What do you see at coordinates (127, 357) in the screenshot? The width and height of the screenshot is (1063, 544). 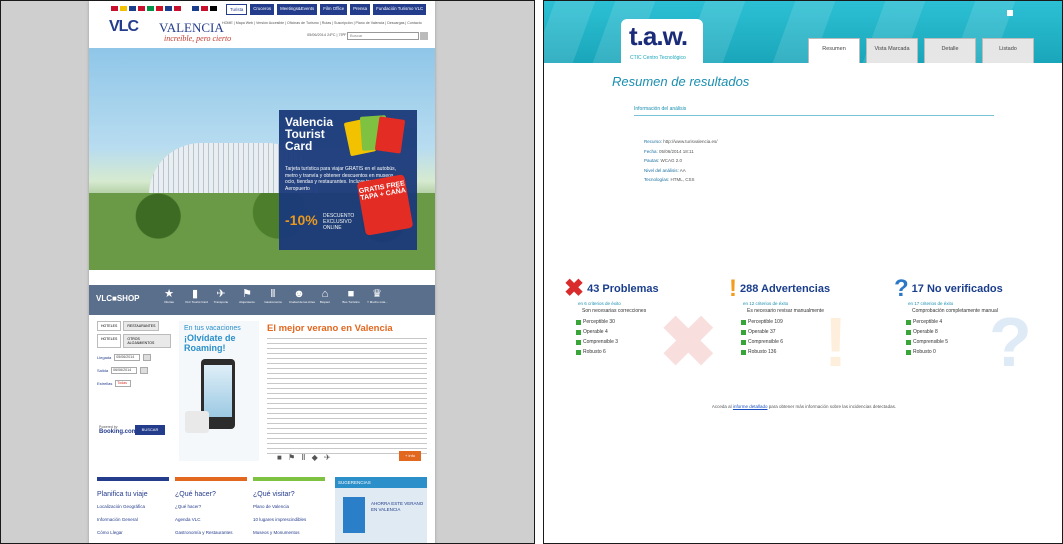 I see `arrival-input: 05/06/2014` at bounding box center [127, 357].